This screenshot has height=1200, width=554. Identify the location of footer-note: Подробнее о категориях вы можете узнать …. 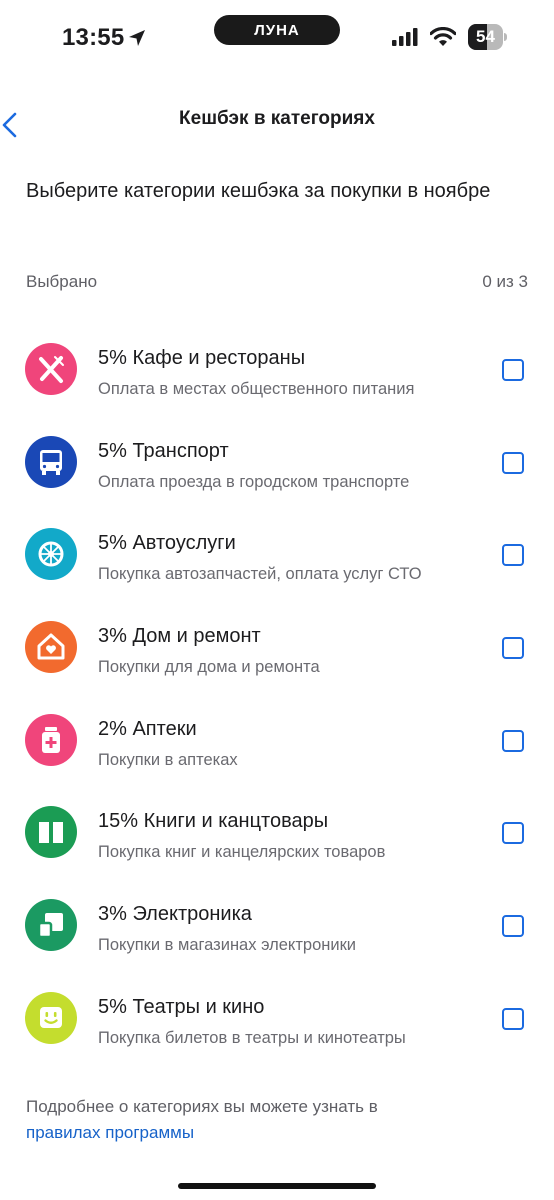
(266, 1120).